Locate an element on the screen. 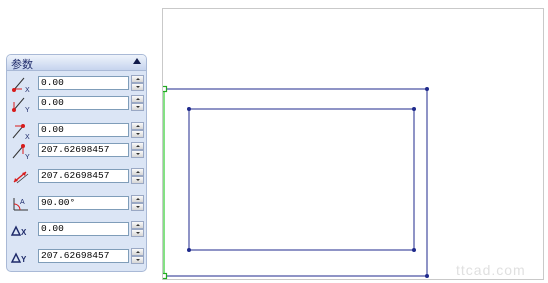 The image size is (548, 283). start-x-spinner is located at coordinates (137, 83).